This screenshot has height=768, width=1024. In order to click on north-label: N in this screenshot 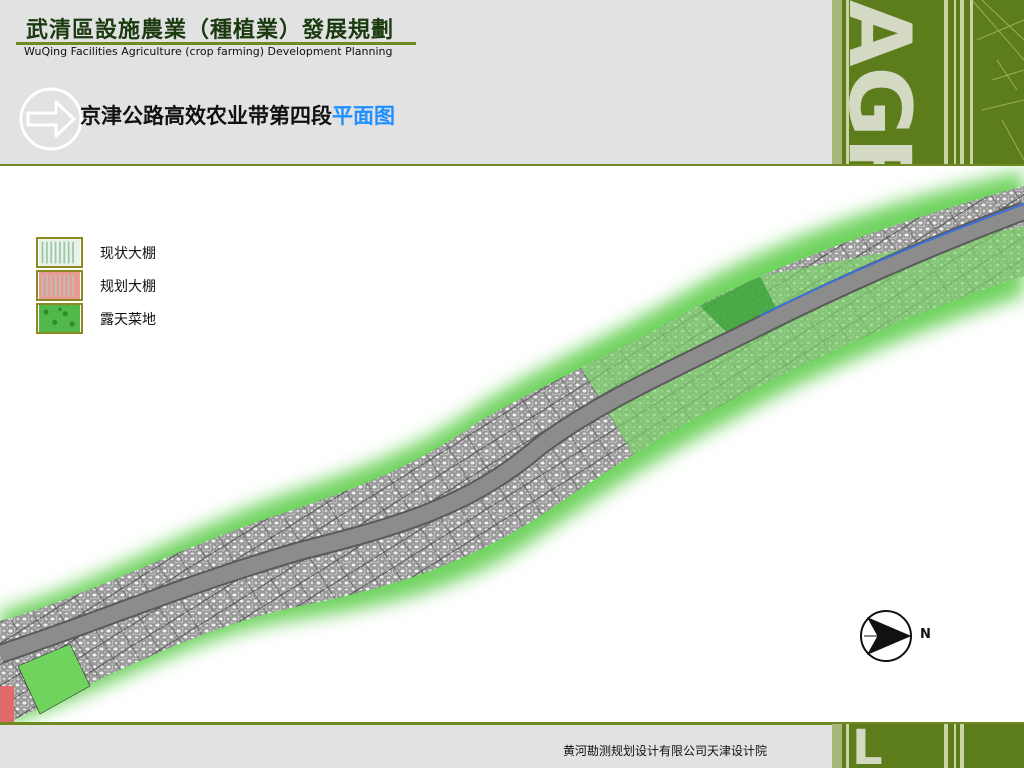, I will do `click(925, 634)`.